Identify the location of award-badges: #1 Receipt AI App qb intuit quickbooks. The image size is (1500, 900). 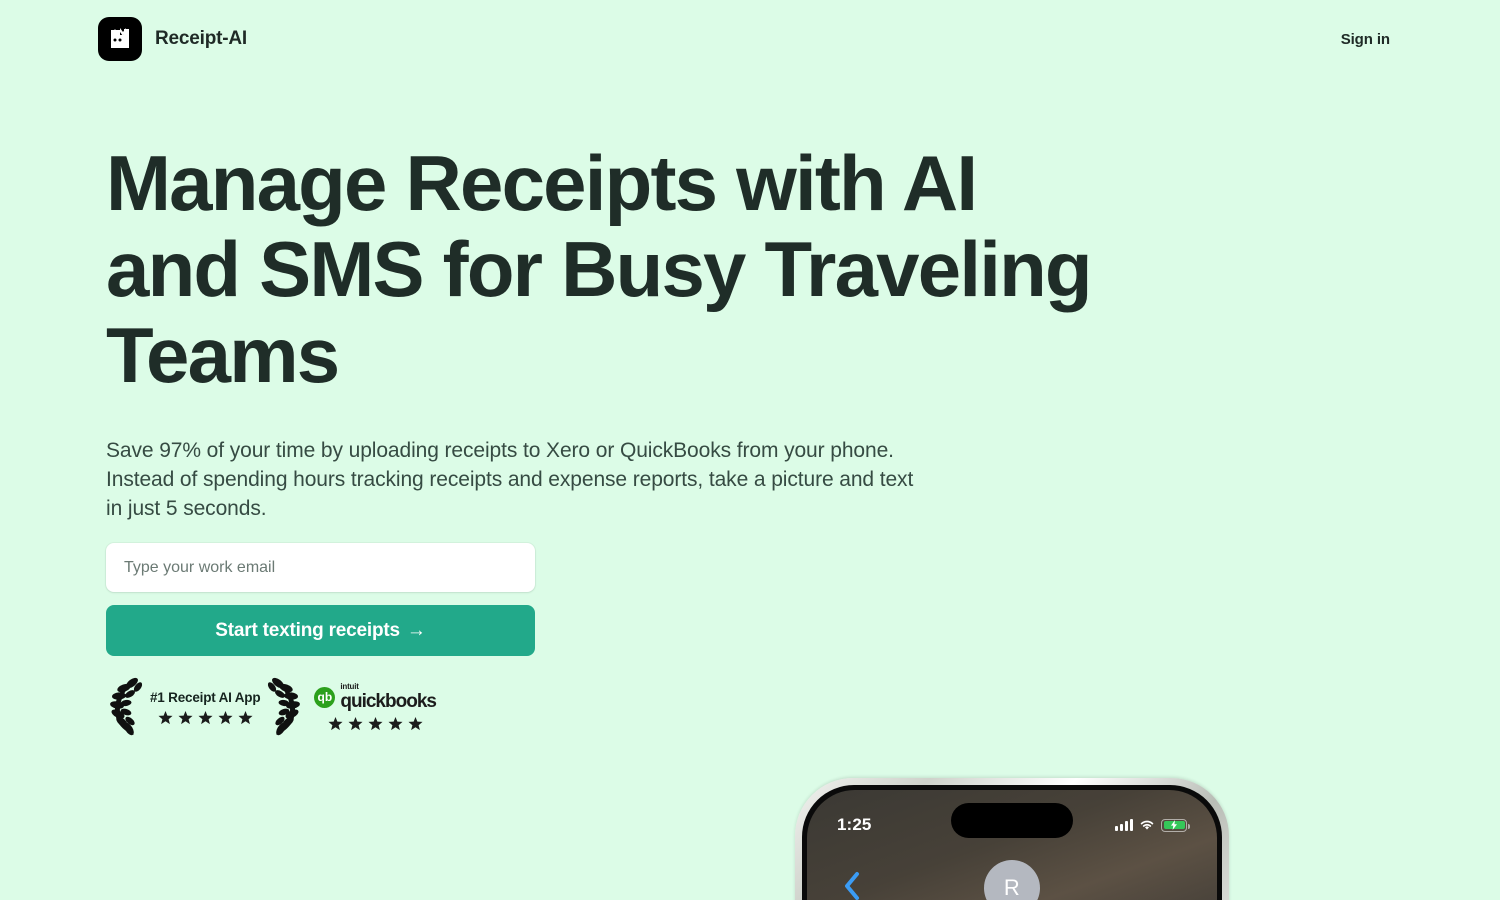
(275, 707).